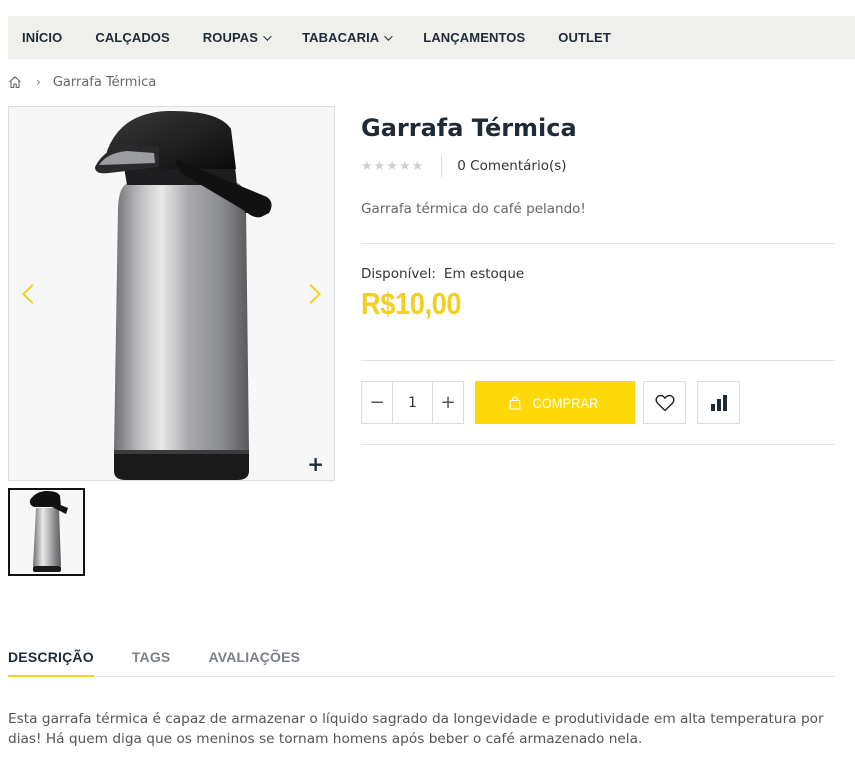 The image size is (855, 769). I want to click on breadcrumb: › Garrafa Térmica, so click(82, 82).